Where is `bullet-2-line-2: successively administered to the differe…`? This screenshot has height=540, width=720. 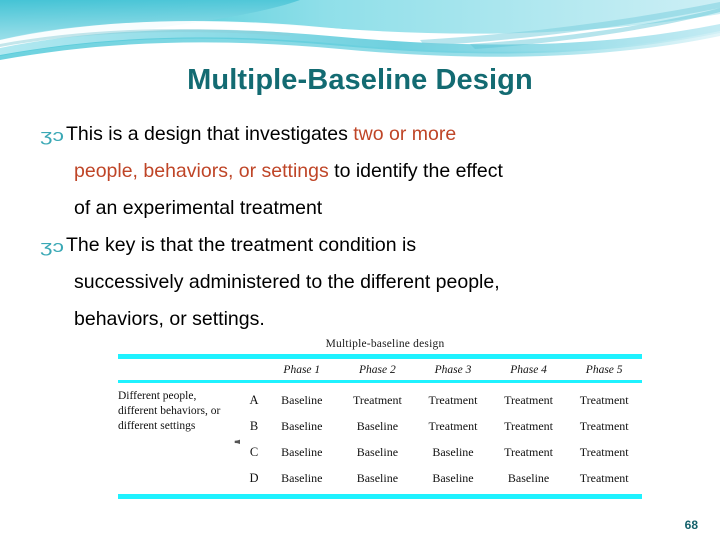
bullet-2-line-2: successively administered to the differe… is located at coordinates (287, 282).